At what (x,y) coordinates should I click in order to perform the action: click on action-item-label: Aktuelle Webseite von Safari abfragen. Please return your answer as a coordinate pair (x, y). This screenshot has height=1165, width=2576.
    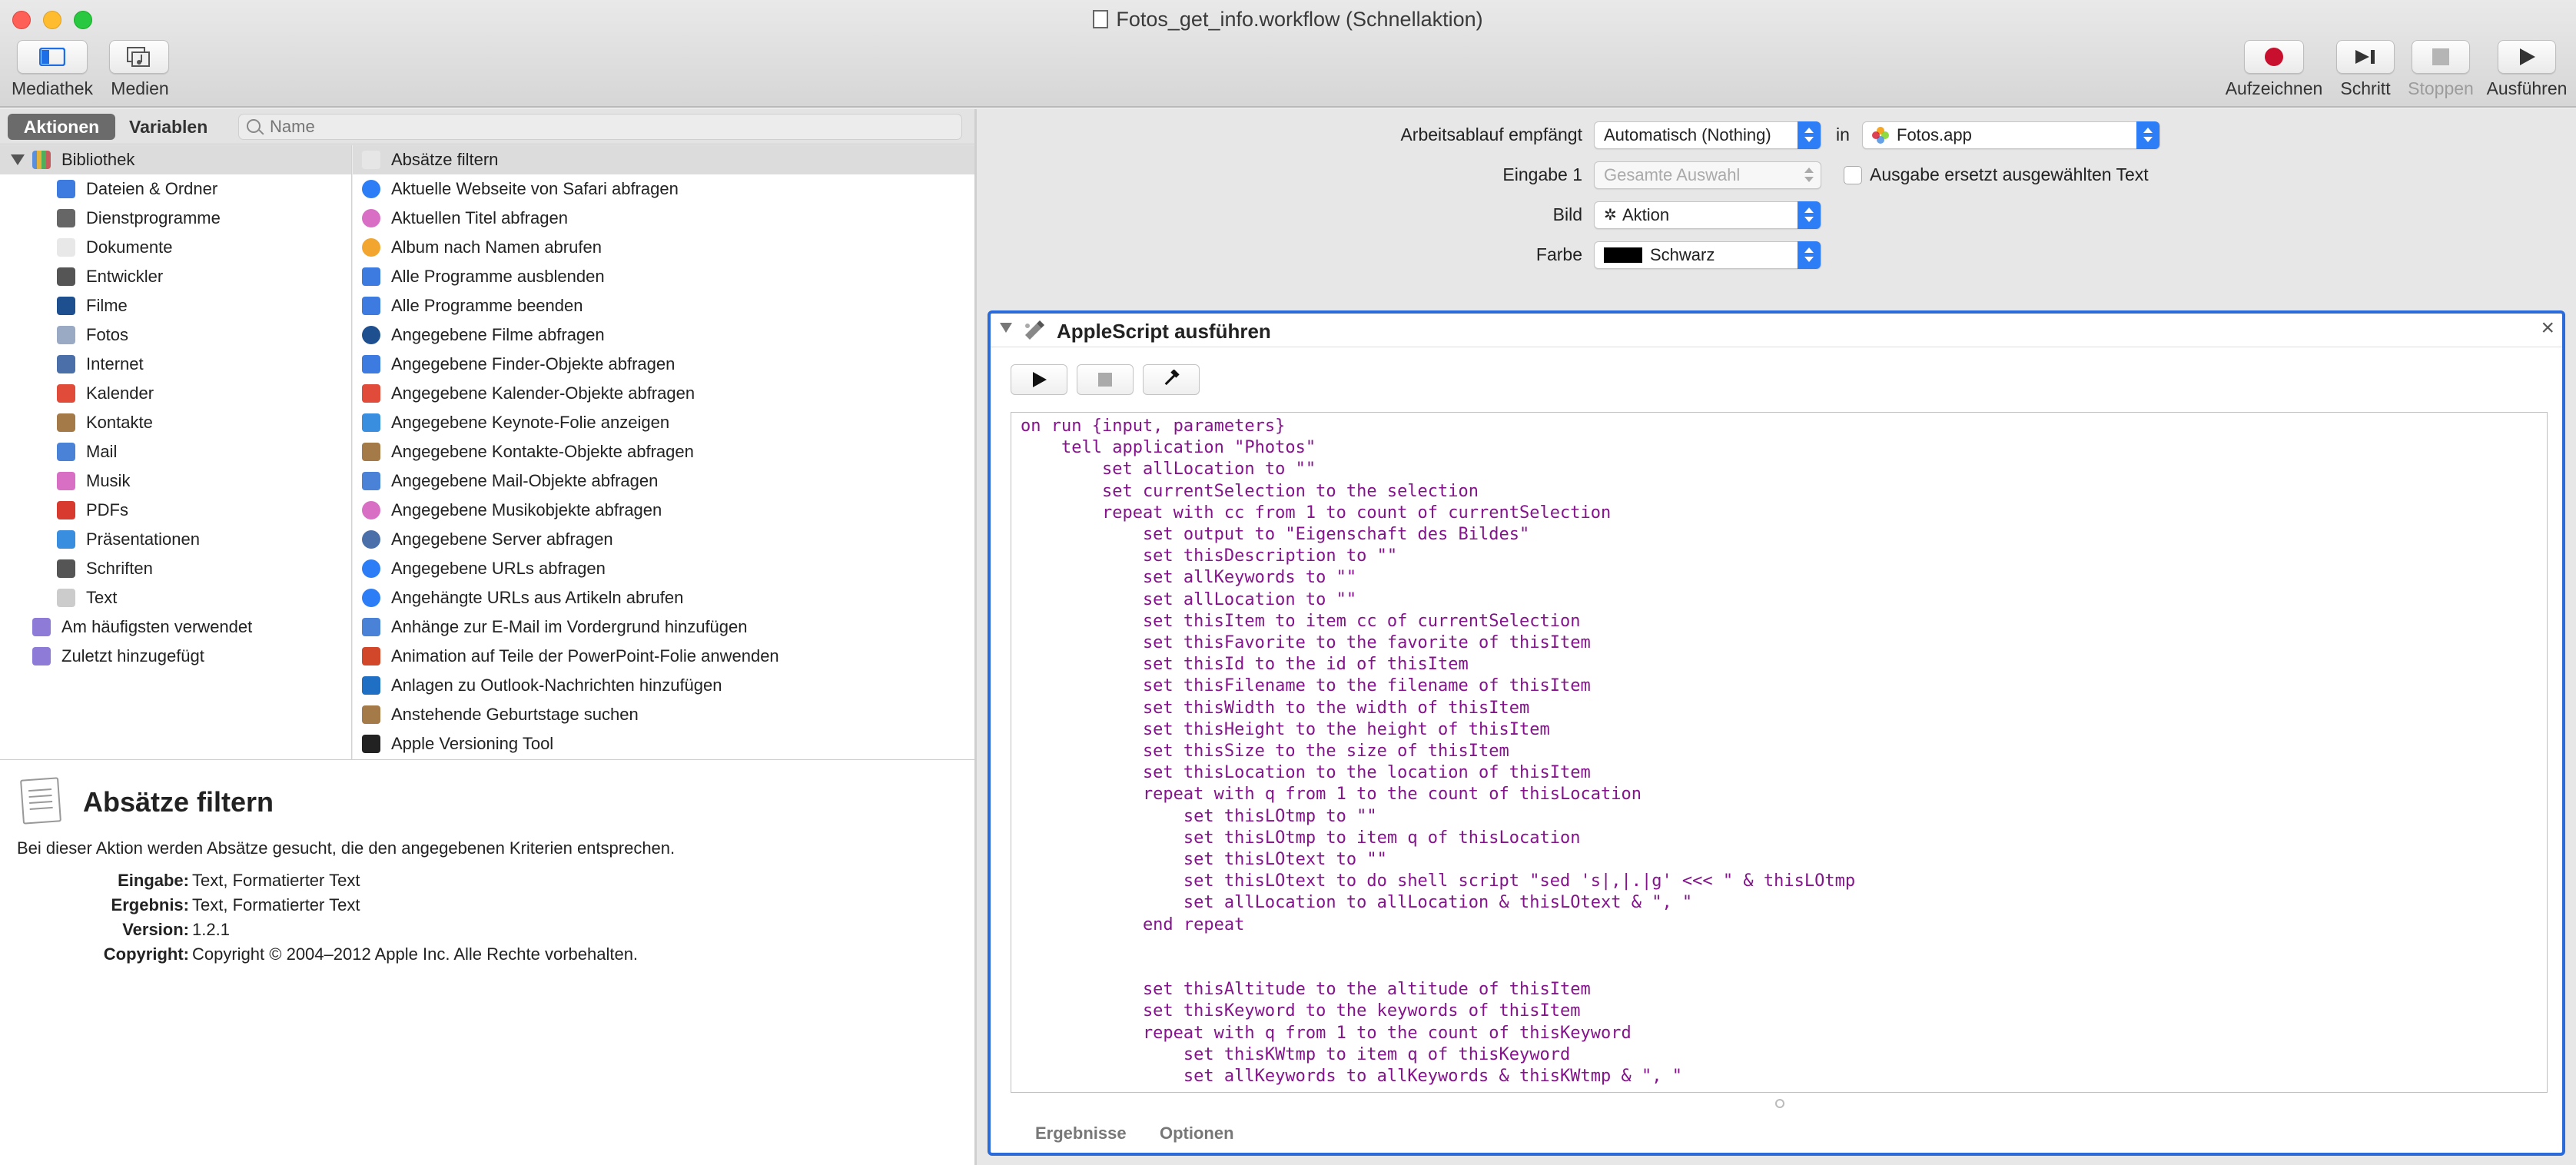
    Looking at the image, I should click on (535, 188).